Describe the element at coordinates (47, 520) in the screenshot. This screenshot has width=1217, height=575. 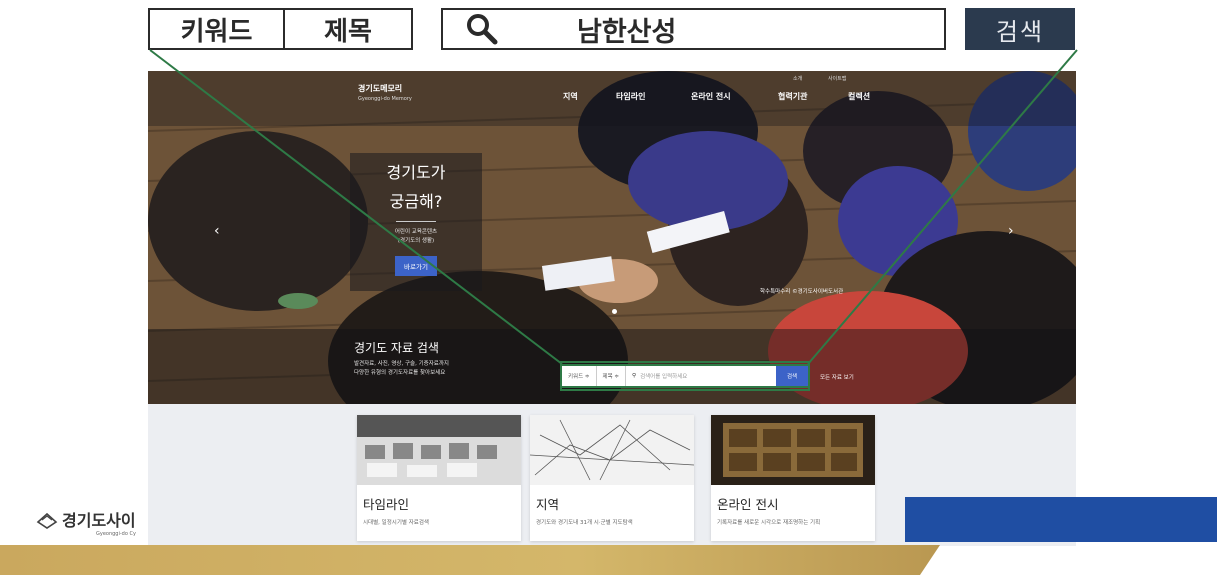
I see `footer-logo-icon` at that location.